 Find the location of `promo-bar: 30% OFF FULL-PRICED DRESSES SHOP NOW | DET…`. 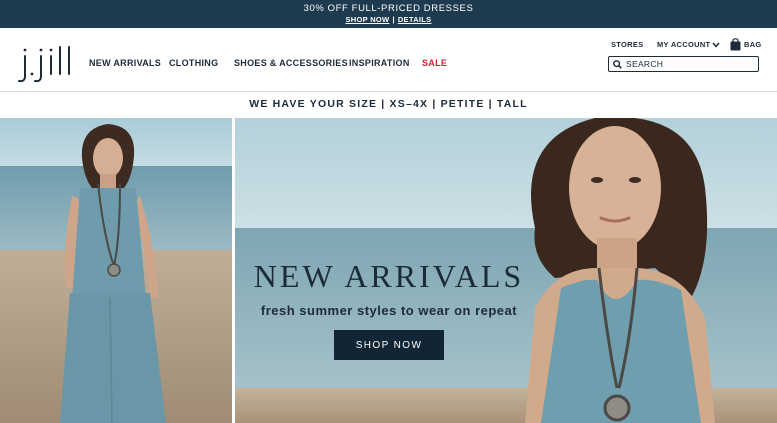

promo-bar: 30% OFF FULL-PRICED DRESSES SHOP NOW | DET… is located at coordinates (388, 14).